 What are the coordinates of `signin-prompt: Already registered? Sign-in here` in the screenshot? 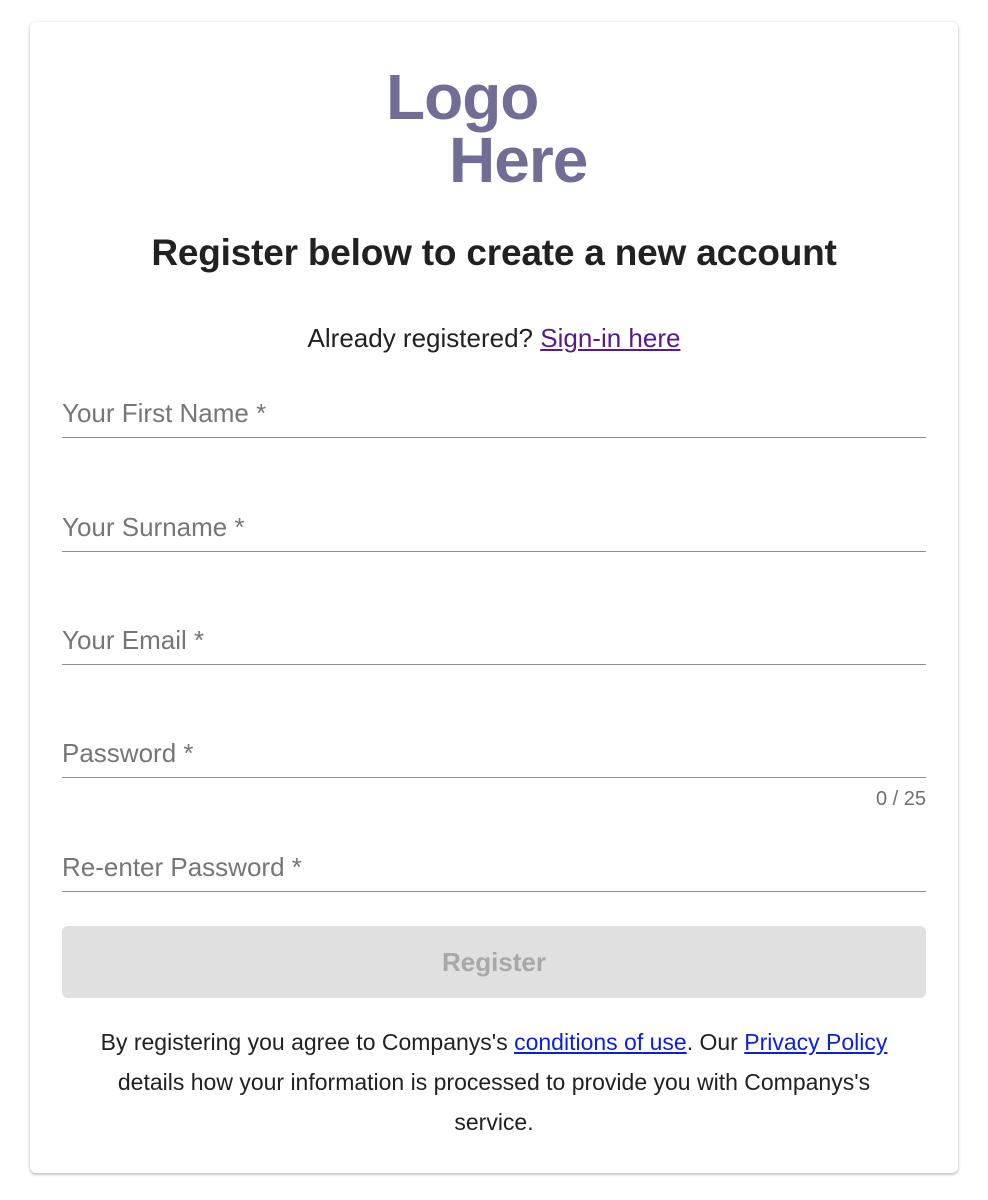 It's located at (494, 338).